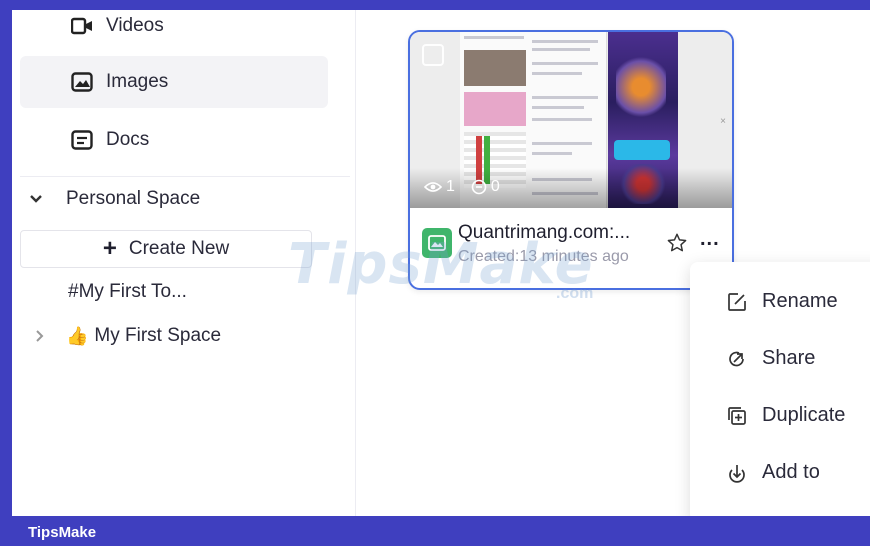 This screenshot has width=870, height=546. What do you see at coordinates (137, 81) in the screenshot?
I see `sidebar-item-label: Images` at bounding box center [137, 81].